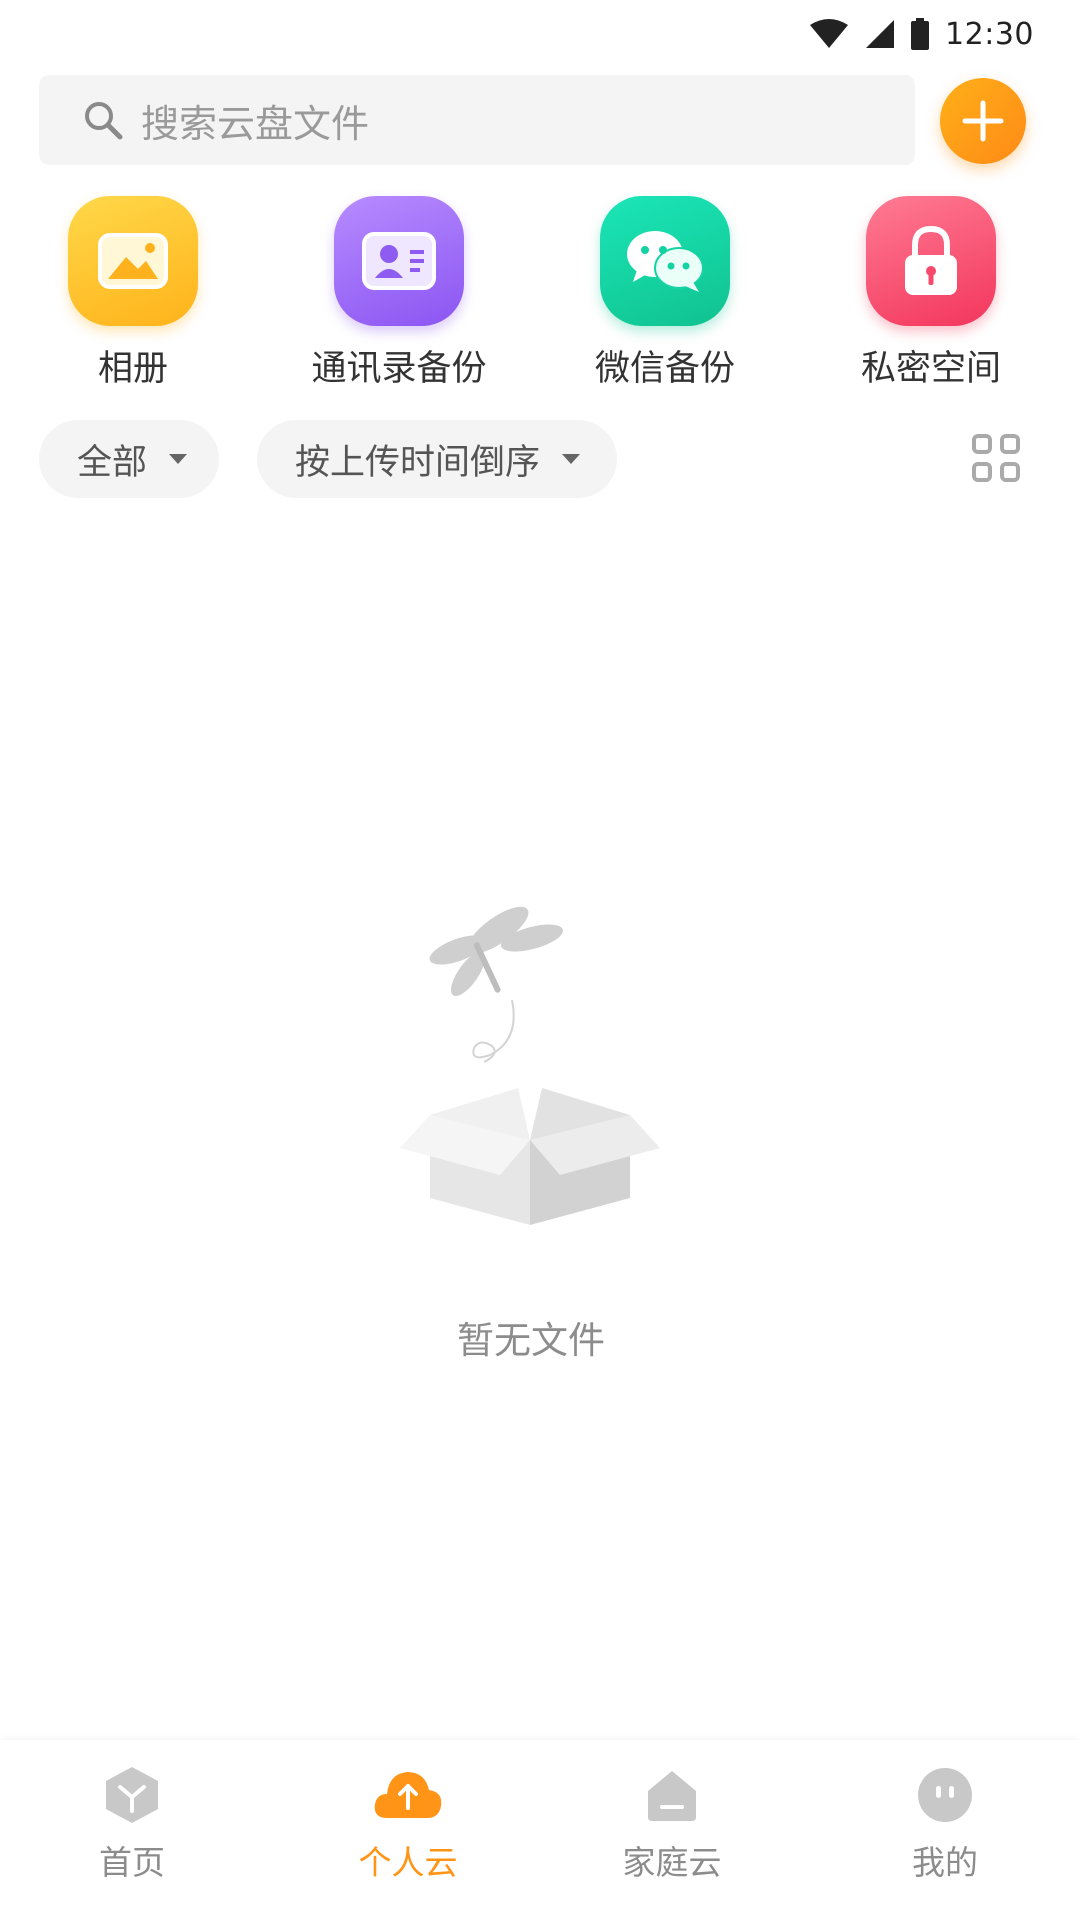  Describe the element at coordinates (931, 261) in the screenshot. I see `lock-icon` at that location.